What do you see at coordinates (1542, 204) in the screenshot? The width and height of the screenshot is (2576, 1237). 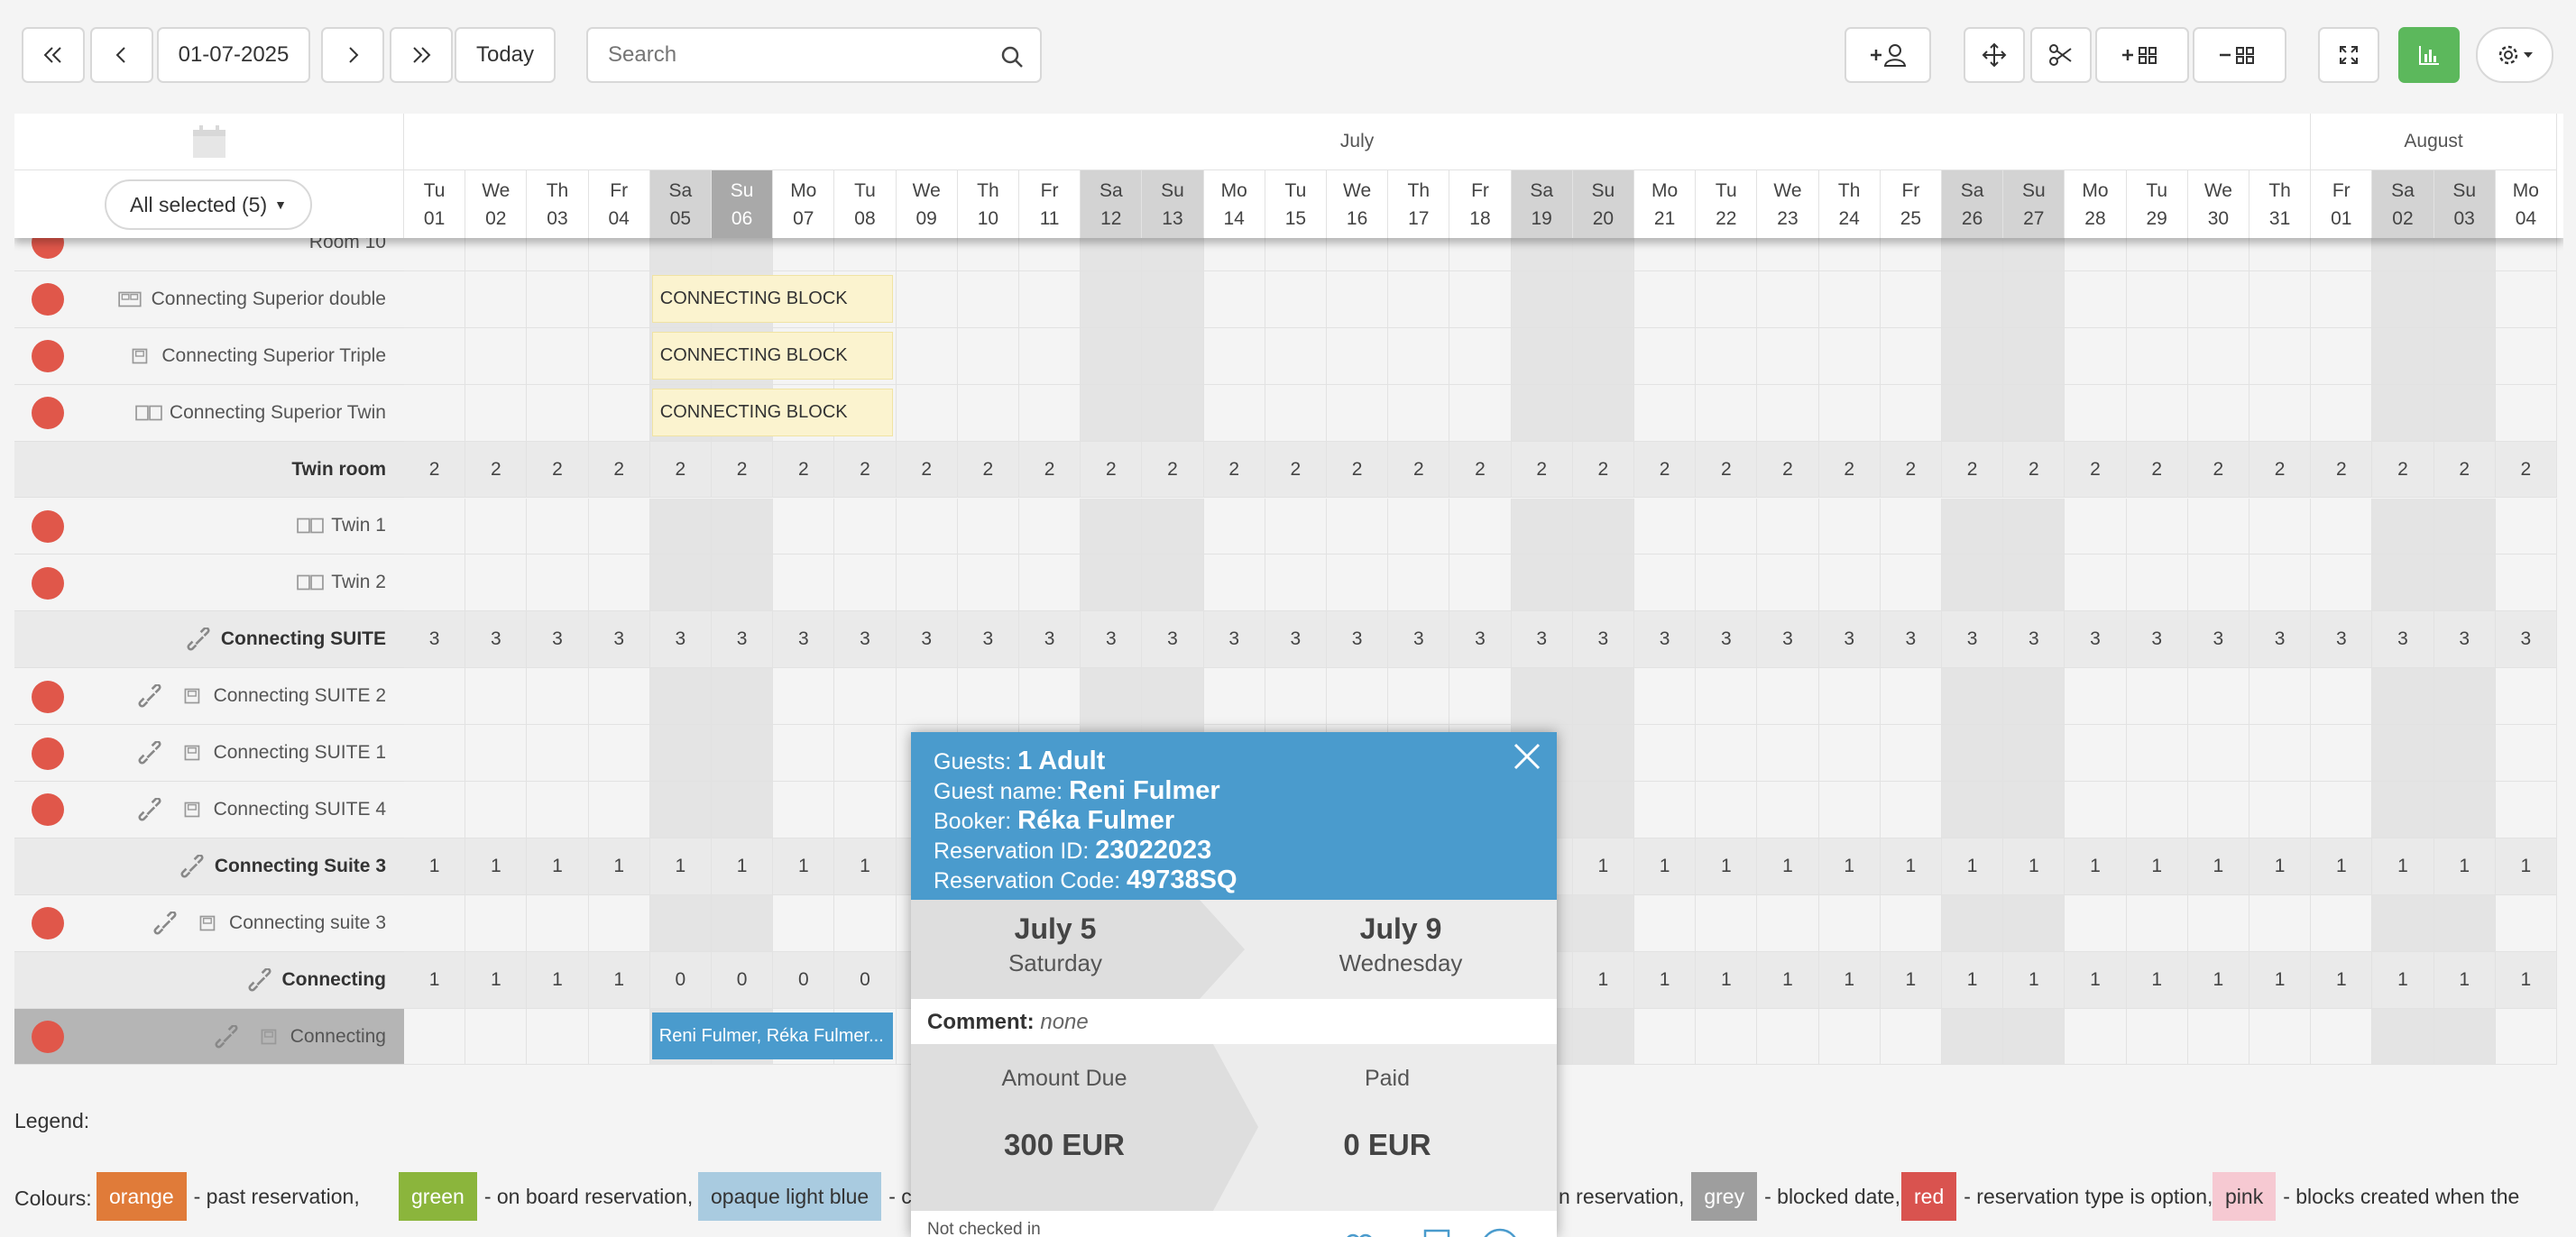 I see `day-header-19: Sa 19` at bounding box center [1542, 204].